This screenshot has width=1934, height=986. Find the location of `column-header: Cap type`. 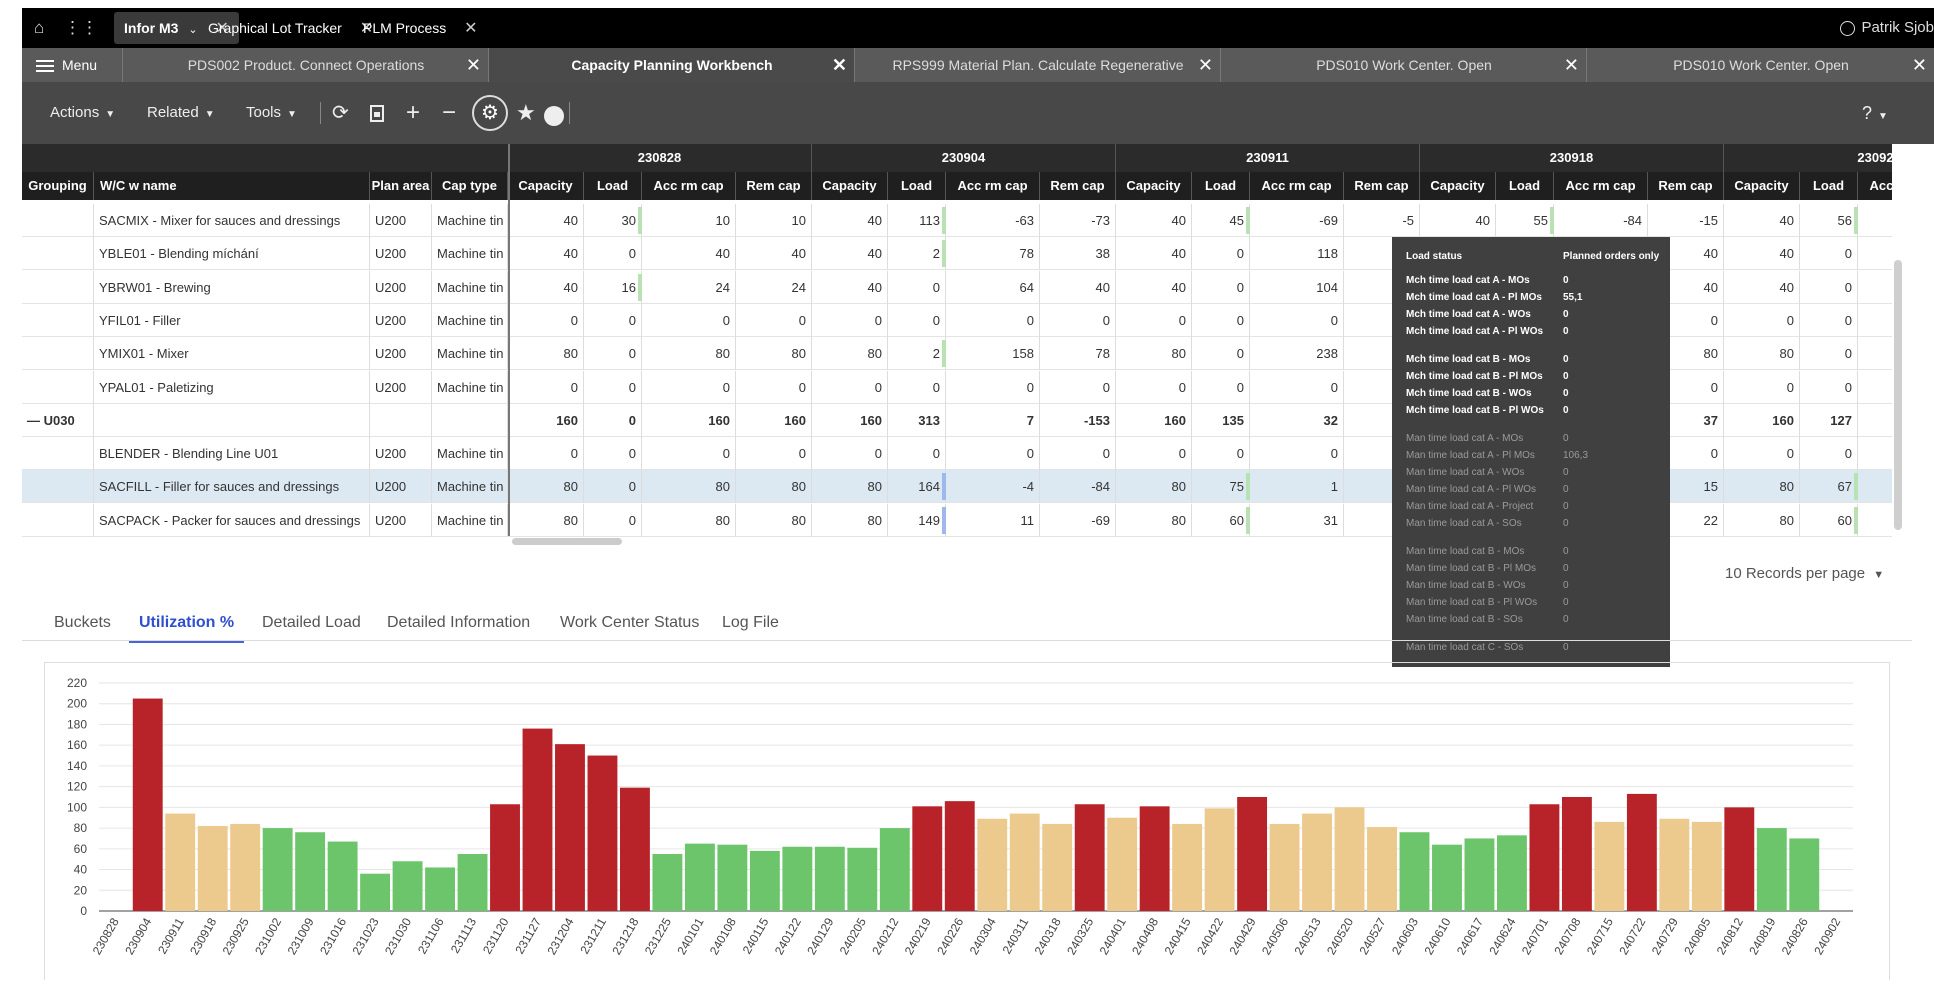

column-header: Cap type is located at coordinates (470, 186).